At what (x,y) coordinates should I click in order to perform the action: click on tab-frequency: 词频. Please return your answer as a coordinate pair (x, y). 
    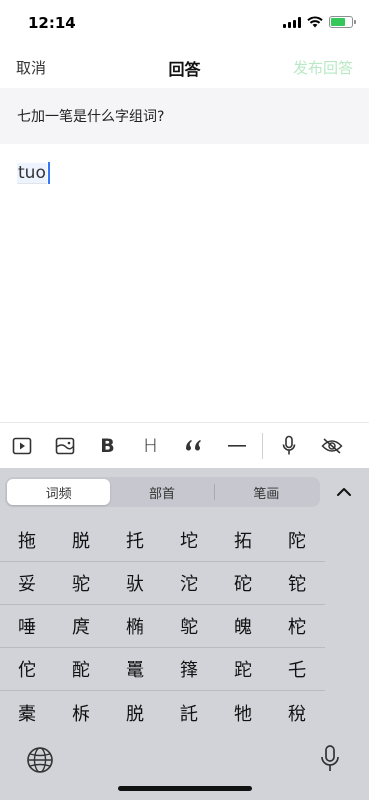
    Looking at the image, I should click on (59, 492).